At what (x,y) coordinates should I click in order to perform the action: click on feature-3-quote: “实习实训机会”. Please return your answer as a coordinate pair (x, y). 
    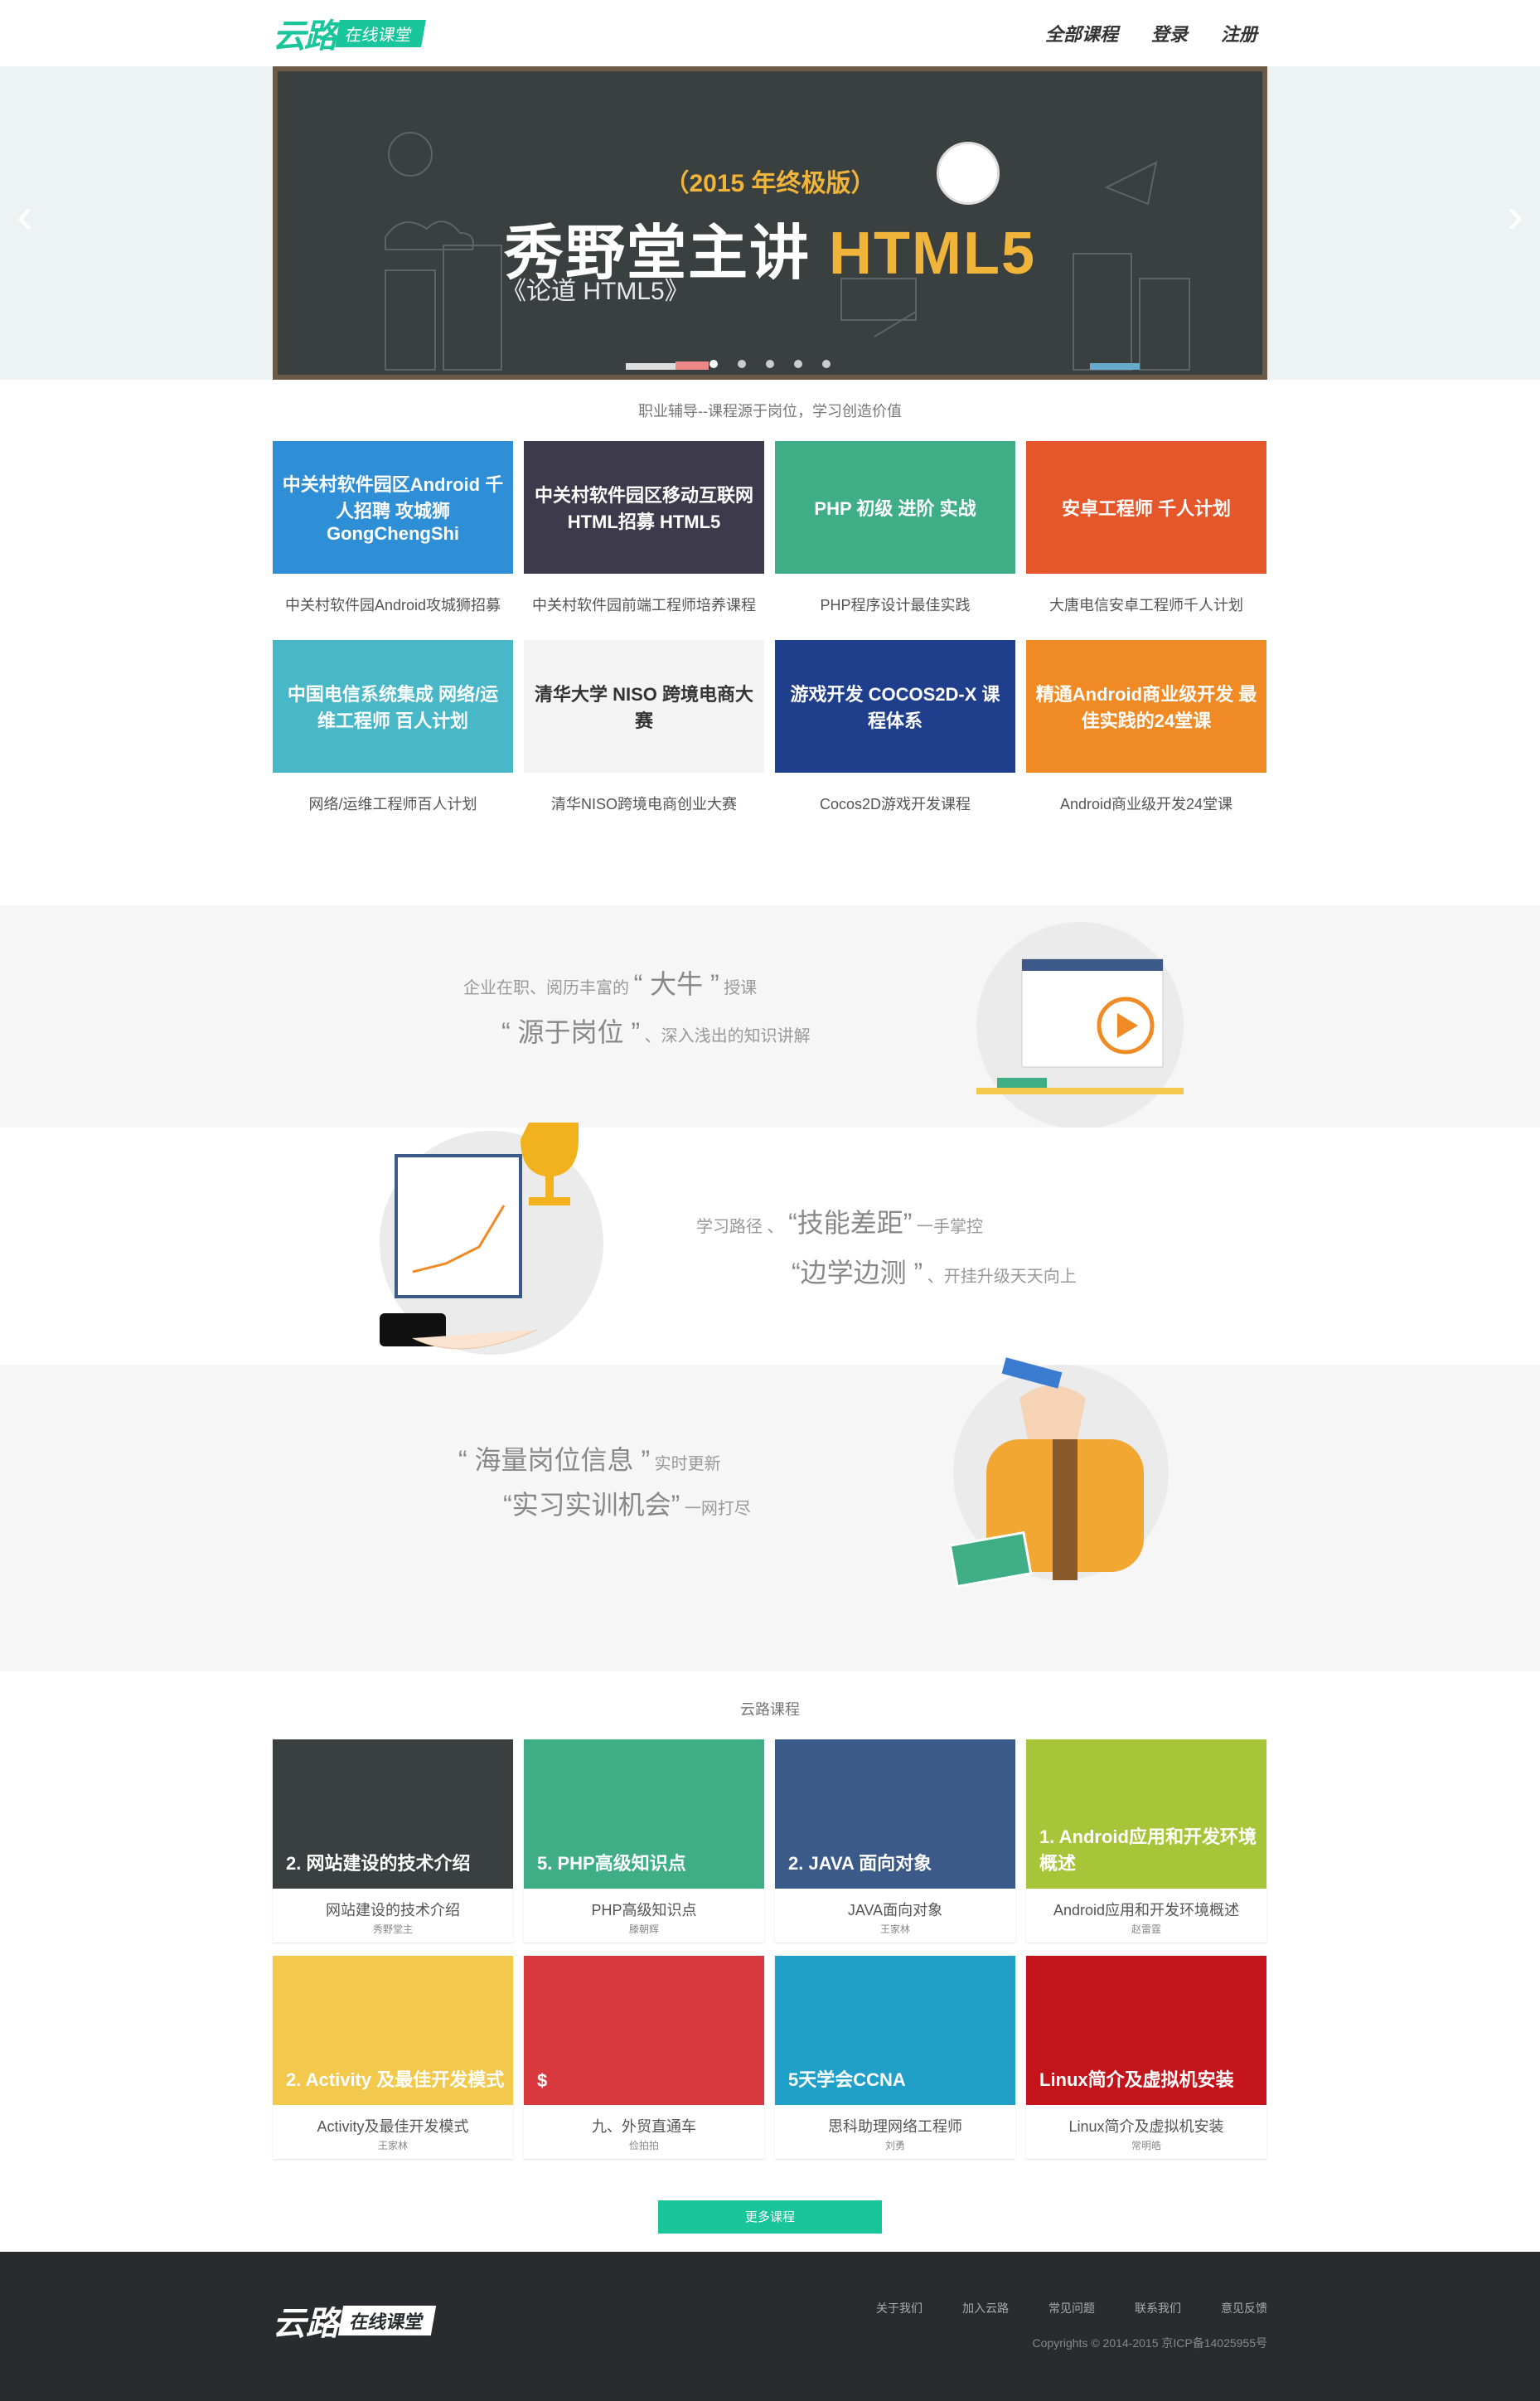
    Looking at the image, I should click on (591, 1505).